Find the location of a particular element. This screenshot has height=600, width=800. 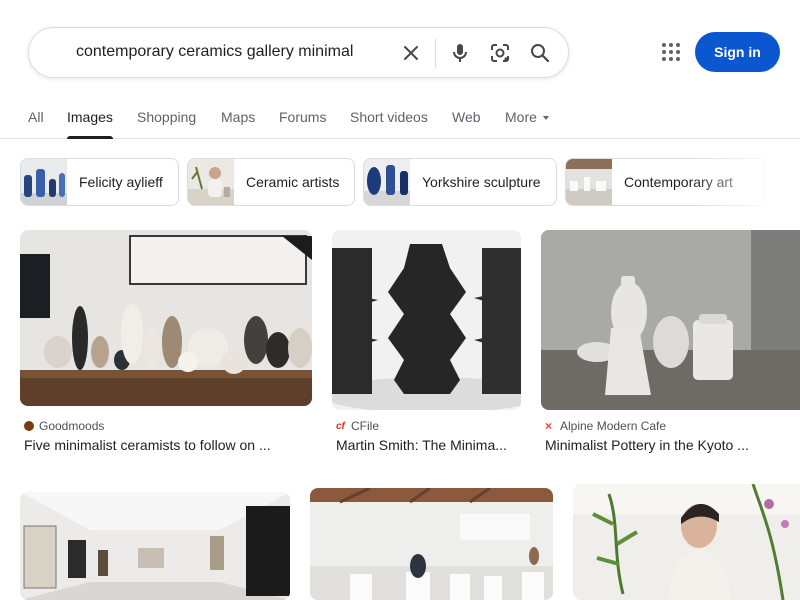

result-source: cf CFile is located at coordinates (357, 426).